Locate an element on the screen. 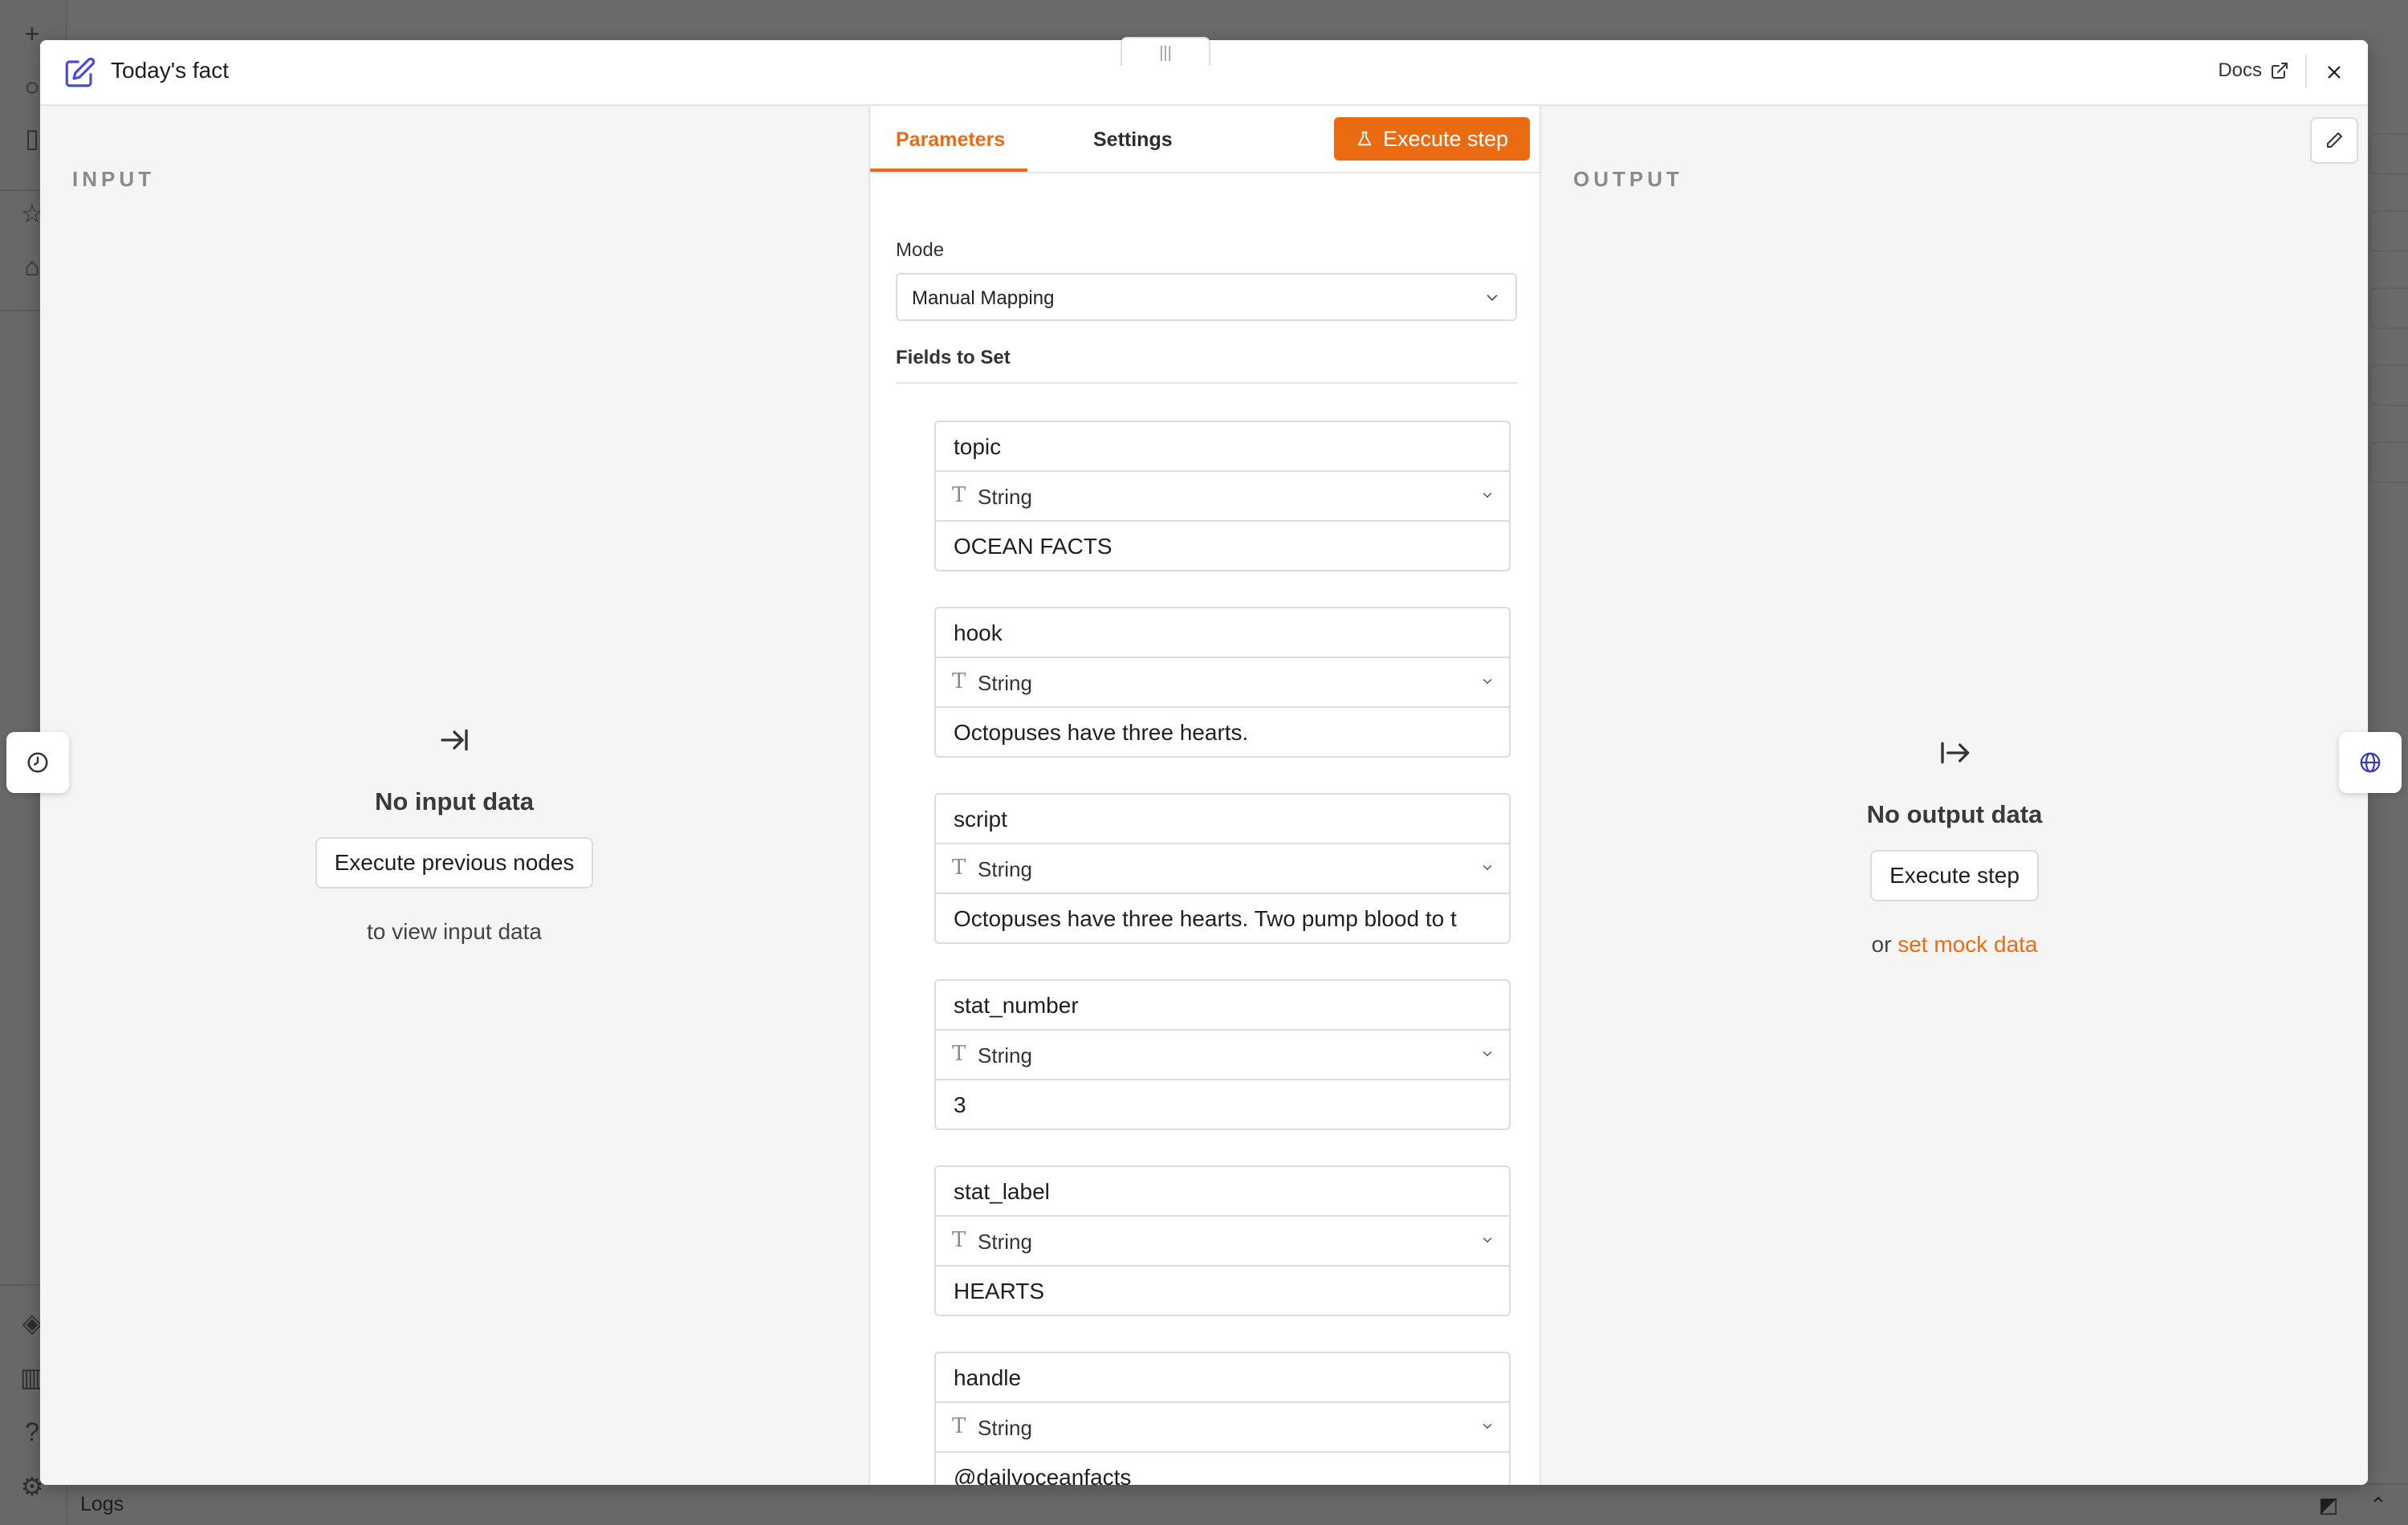 The height and width of the screenshot is (1525, 2408). docs-link: Docs is located at coordinates (2253, 71).